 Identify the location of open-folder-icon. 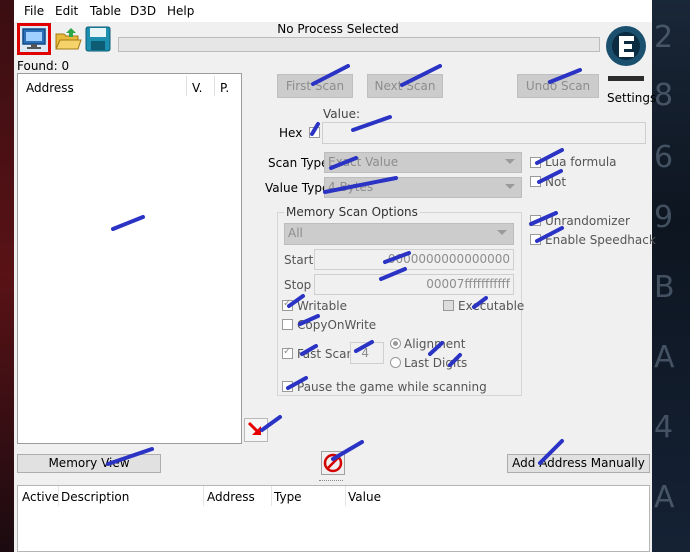
(68, 39).